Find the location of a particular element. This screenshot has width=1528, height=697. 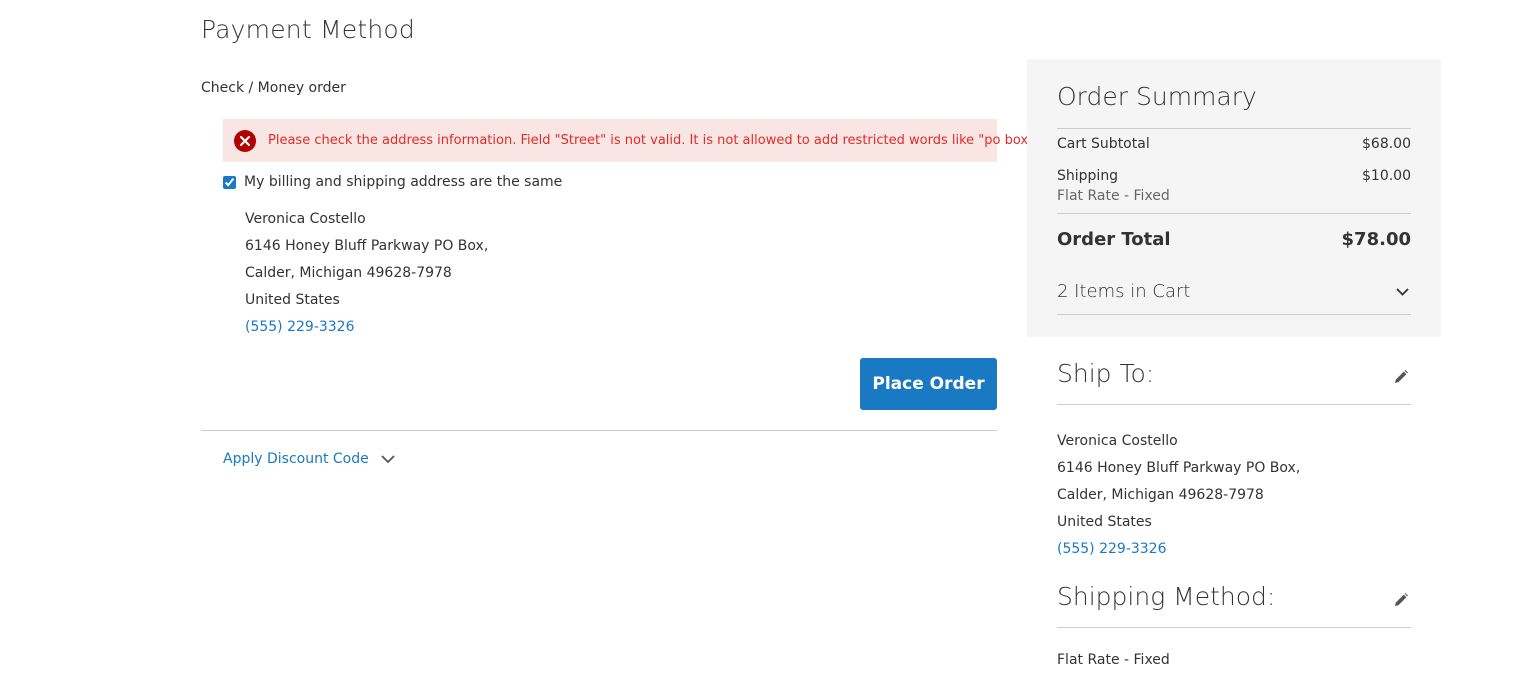

apply-discount-toggle: Apply Discount Code is located at coordinates (309, 459).